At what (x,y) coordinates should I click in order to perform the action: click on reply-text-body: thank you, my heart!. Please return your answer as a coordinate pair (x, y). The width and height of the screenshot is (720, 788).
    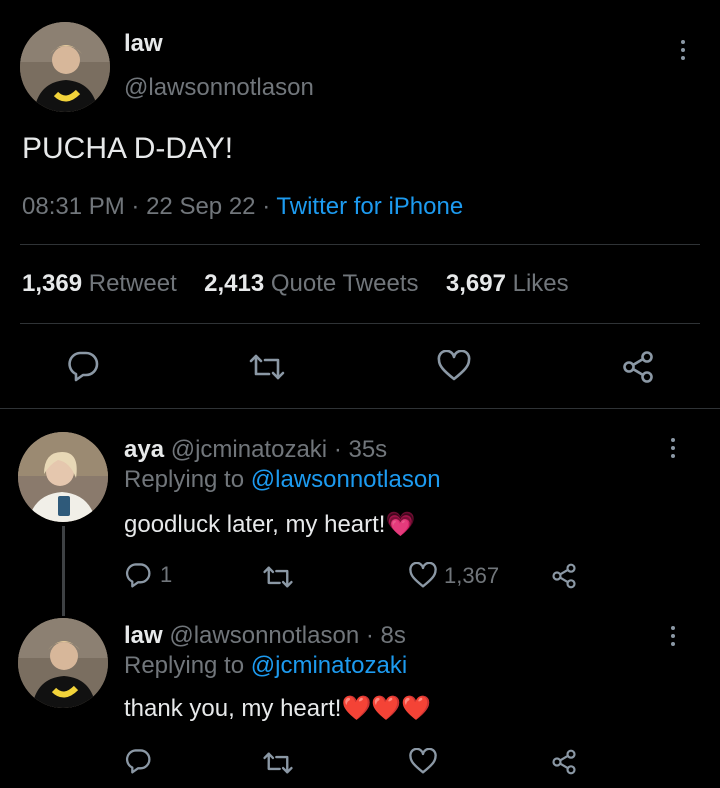
    Looking at the image, I should click on (233, 708).